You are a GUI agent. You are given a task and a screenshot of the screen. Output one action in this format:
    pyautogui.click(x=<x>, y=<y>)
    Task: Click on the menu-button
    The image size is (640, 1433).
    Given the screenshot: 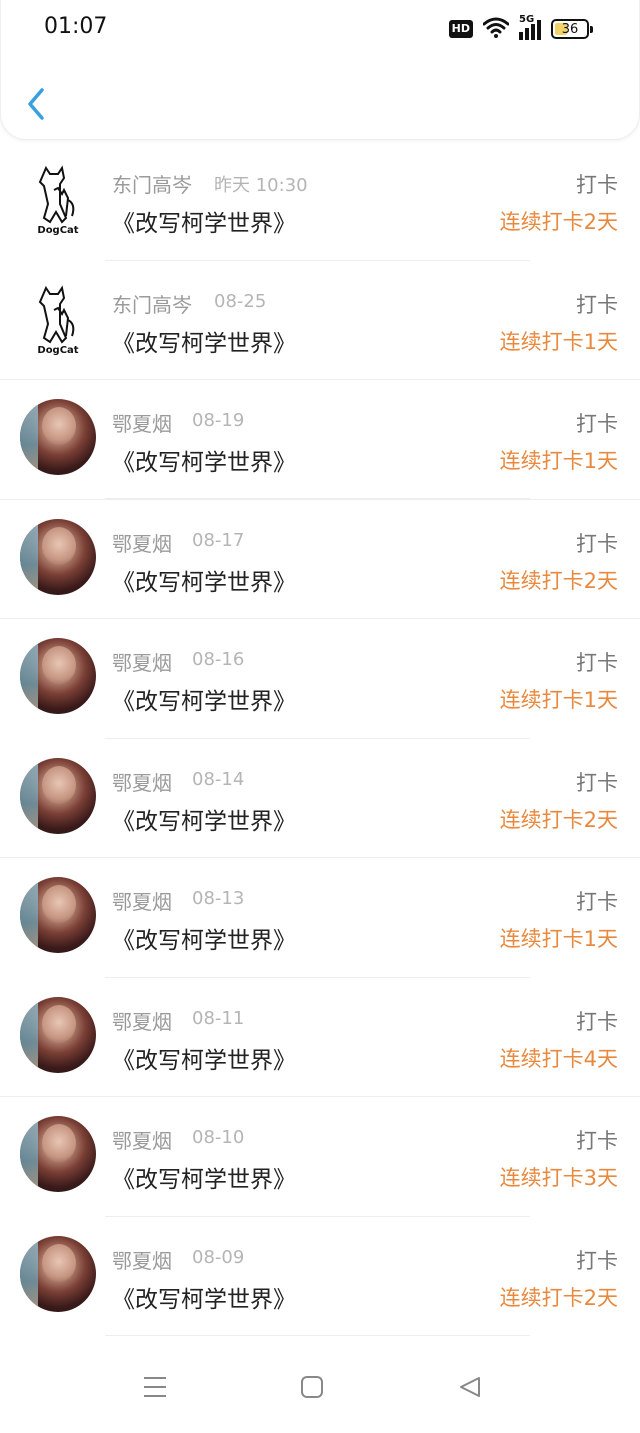 What is the action you would take?
    pyautogui.click(x=155, y=1387)
    